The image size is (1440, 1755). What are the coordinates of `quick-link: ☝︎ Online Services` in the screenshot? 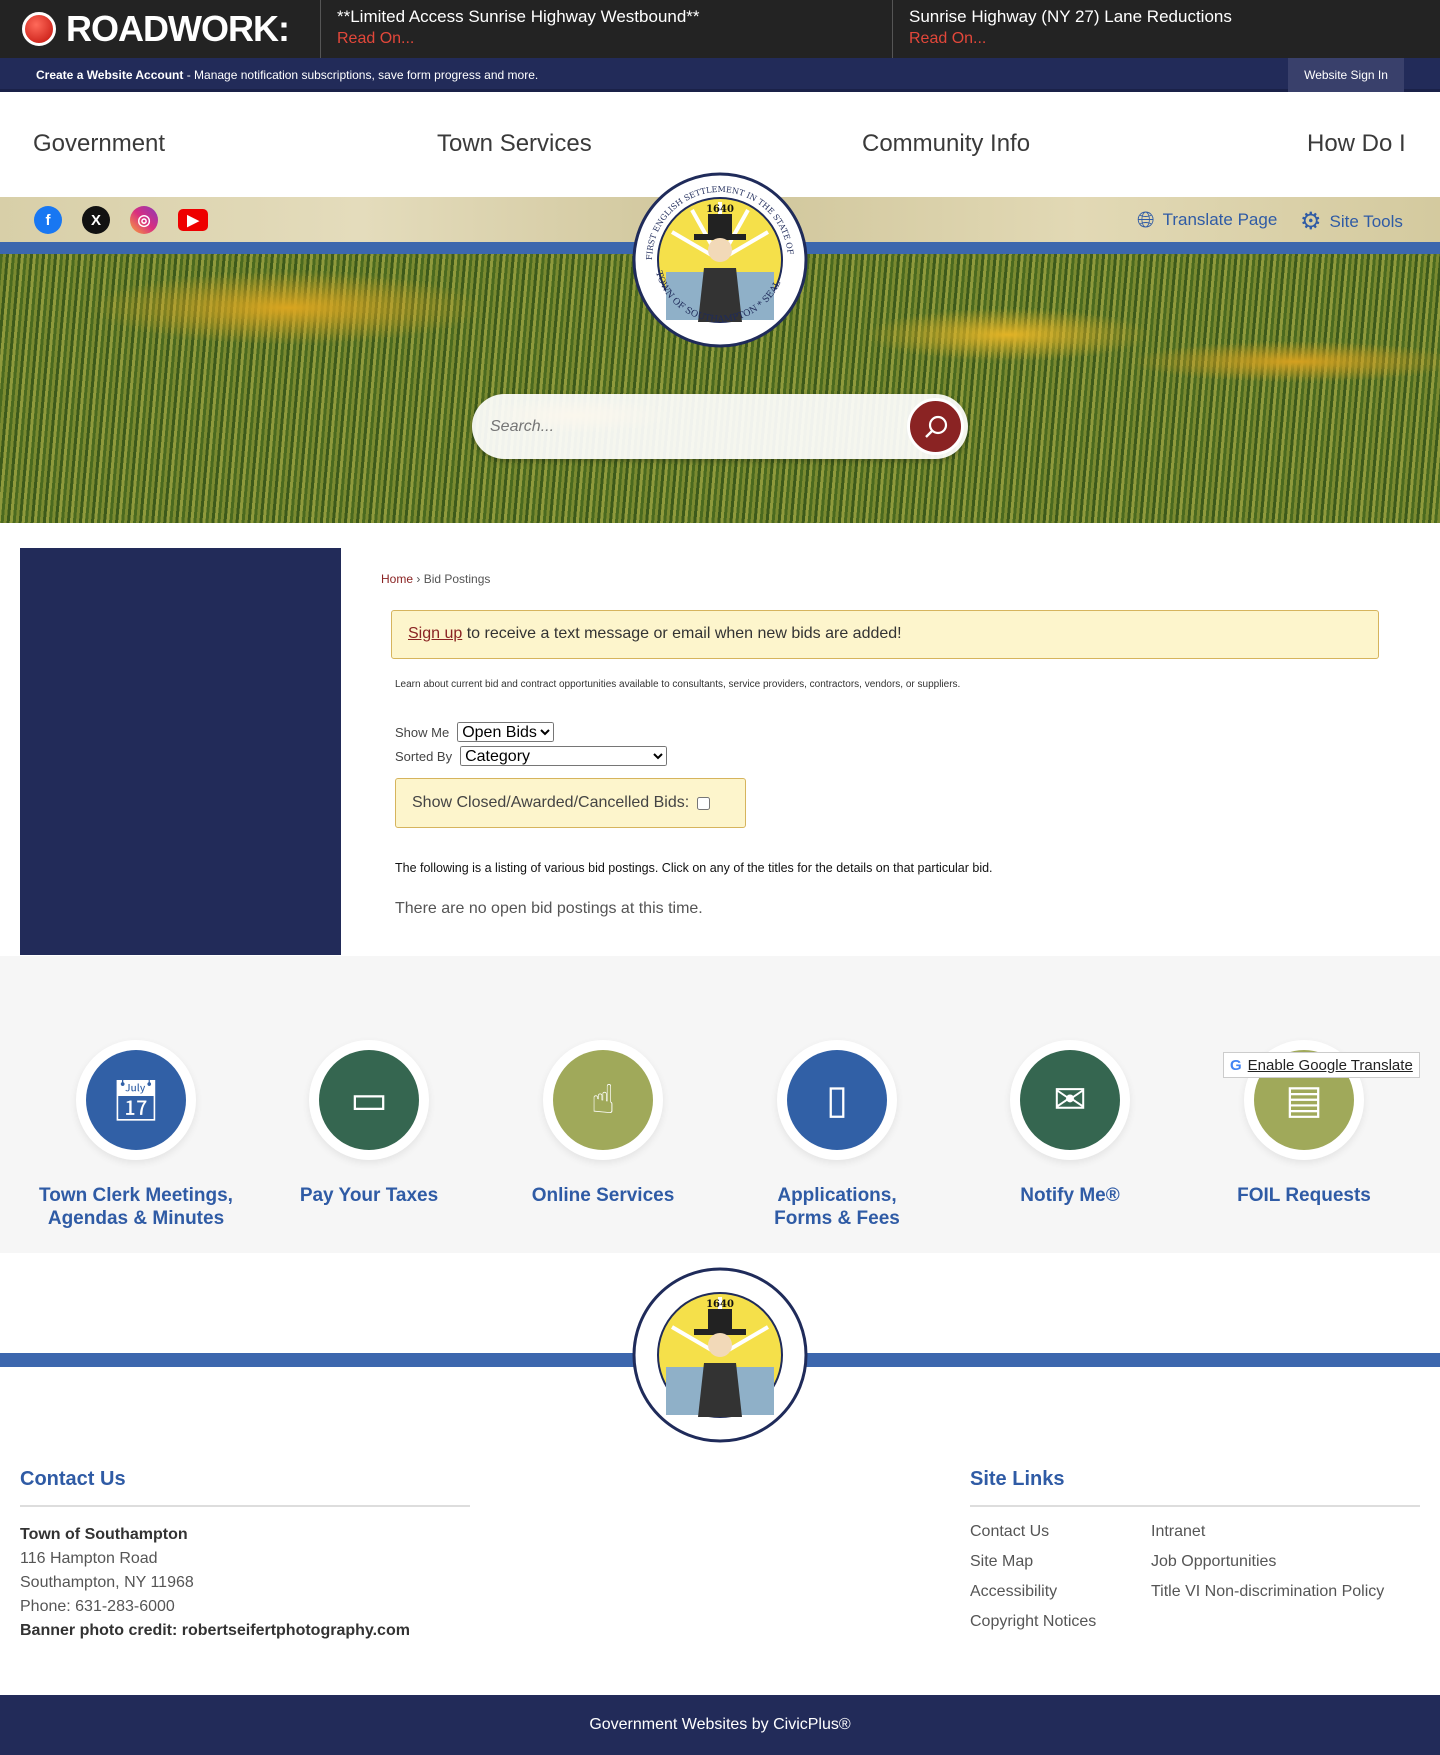 It's located at (603, 1123).